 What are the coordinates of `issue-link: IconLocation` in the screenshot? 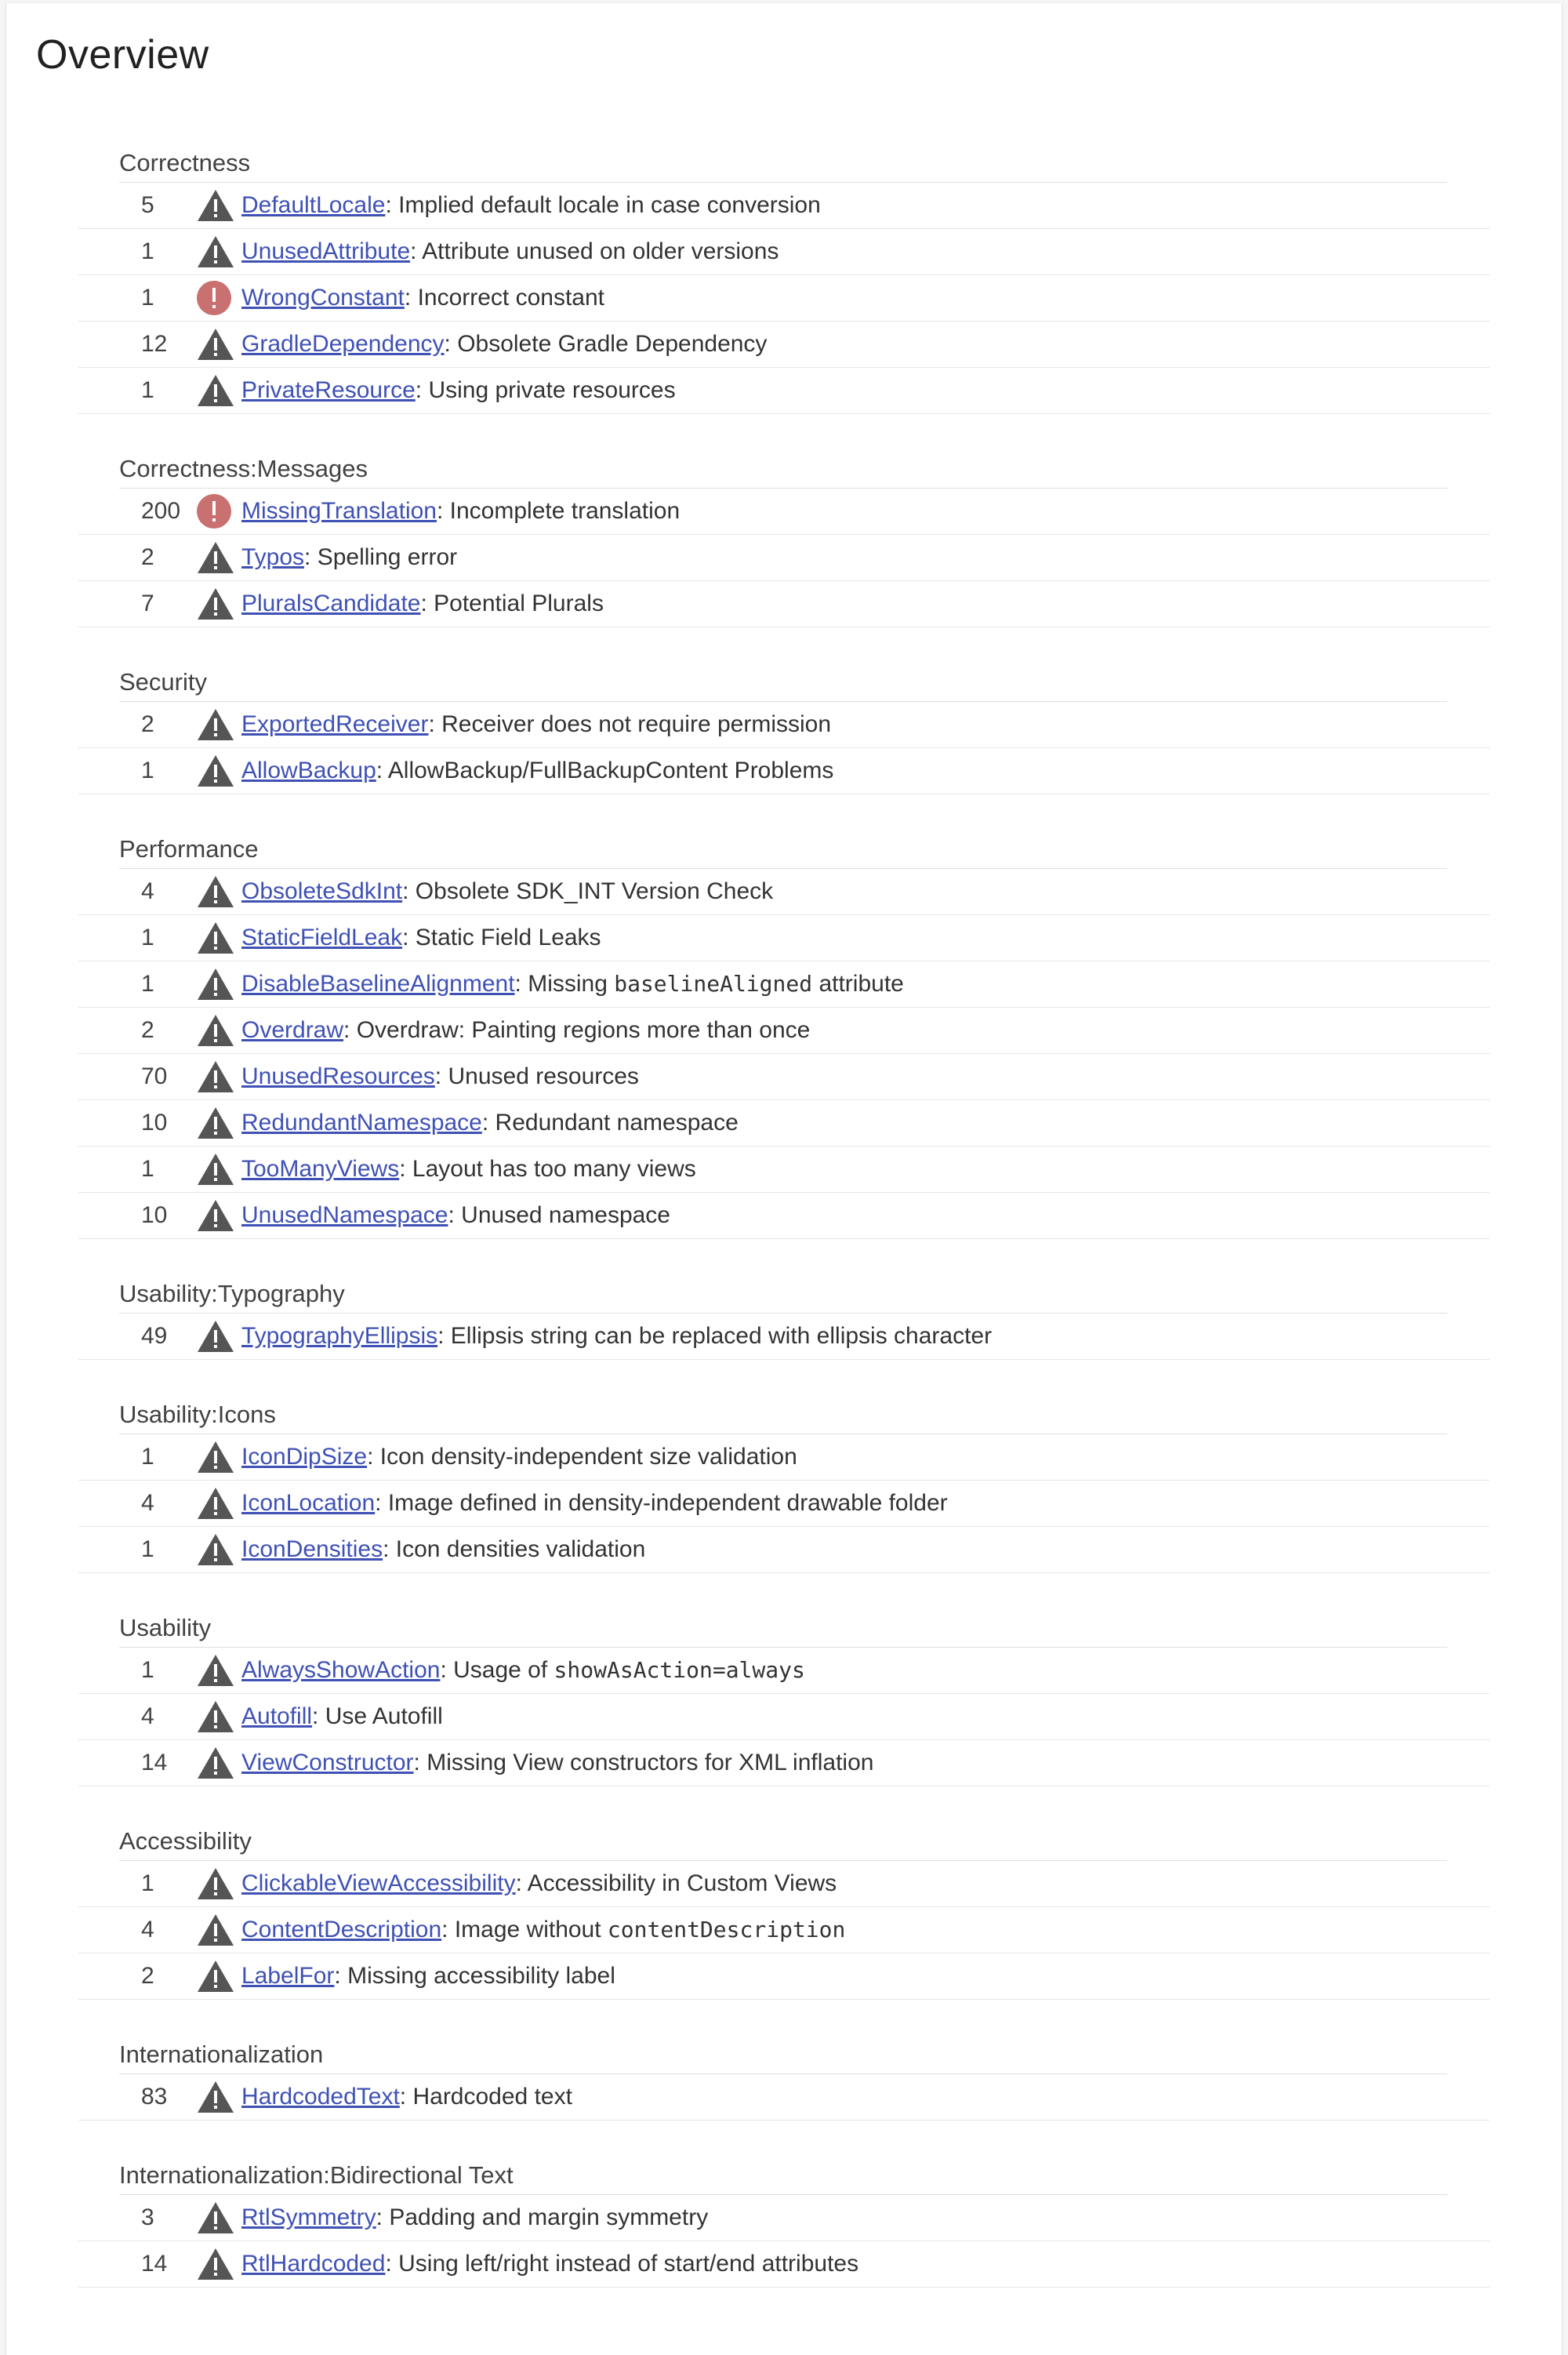 It's located at (308, 1503).